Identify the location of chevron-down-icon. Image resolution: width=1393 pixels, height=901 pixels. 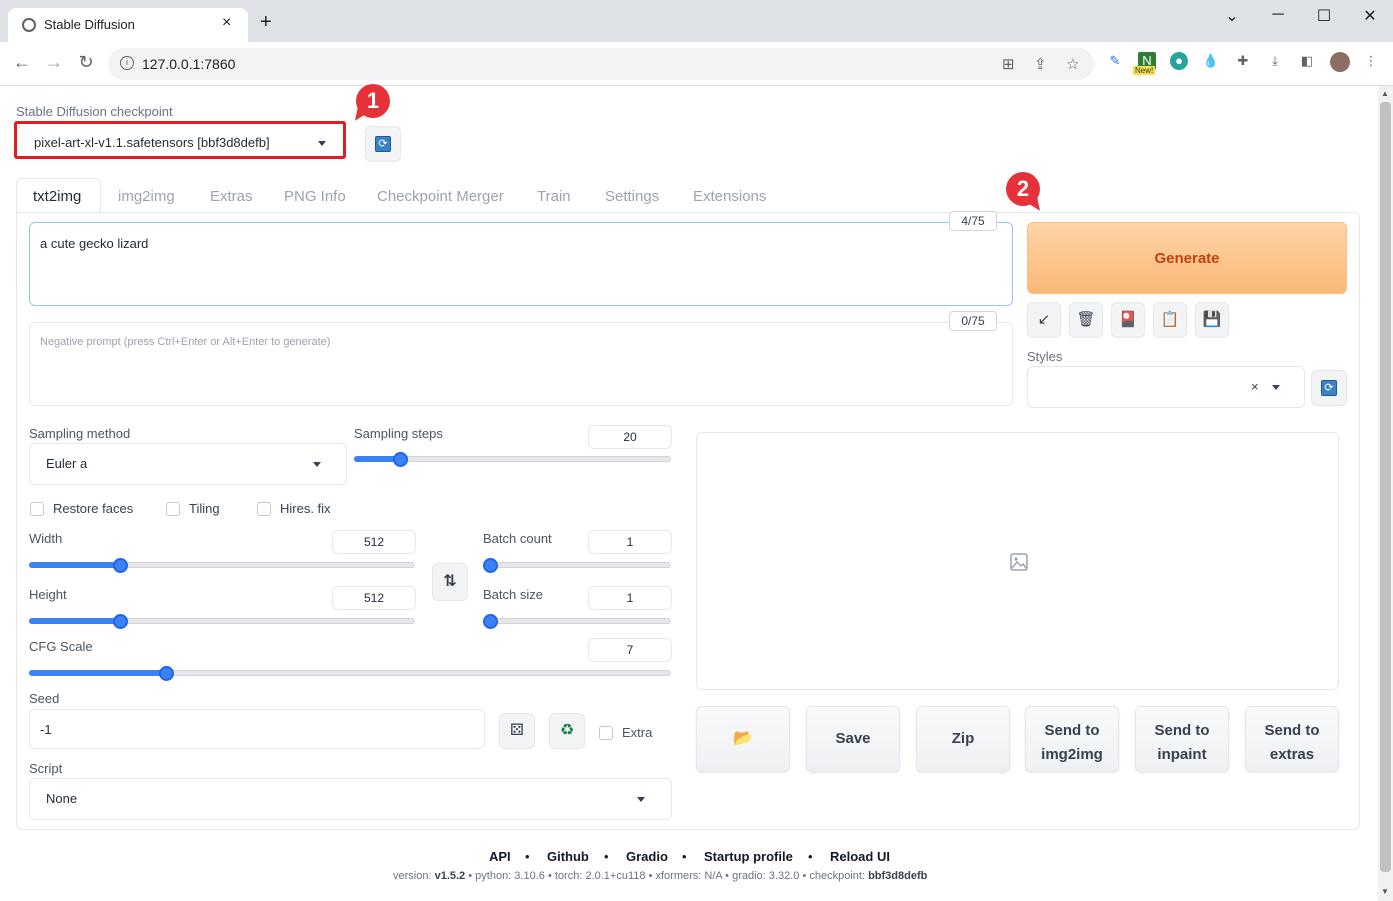
(641, 799).